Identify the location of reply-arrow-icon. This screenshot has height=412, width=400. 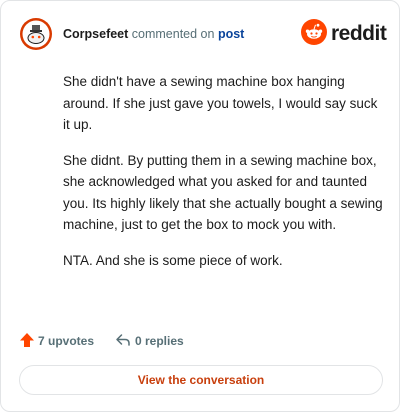
(123, 341).